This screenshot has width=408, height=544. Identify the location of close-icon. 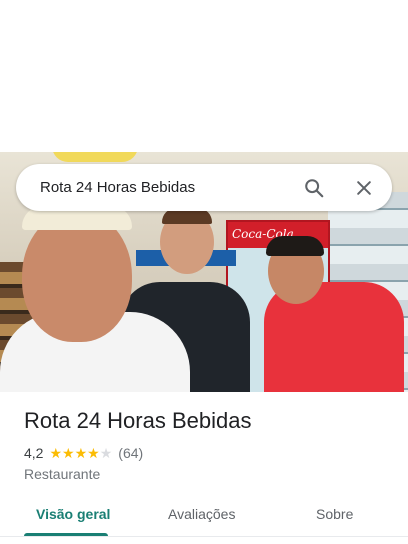
(364, 188).